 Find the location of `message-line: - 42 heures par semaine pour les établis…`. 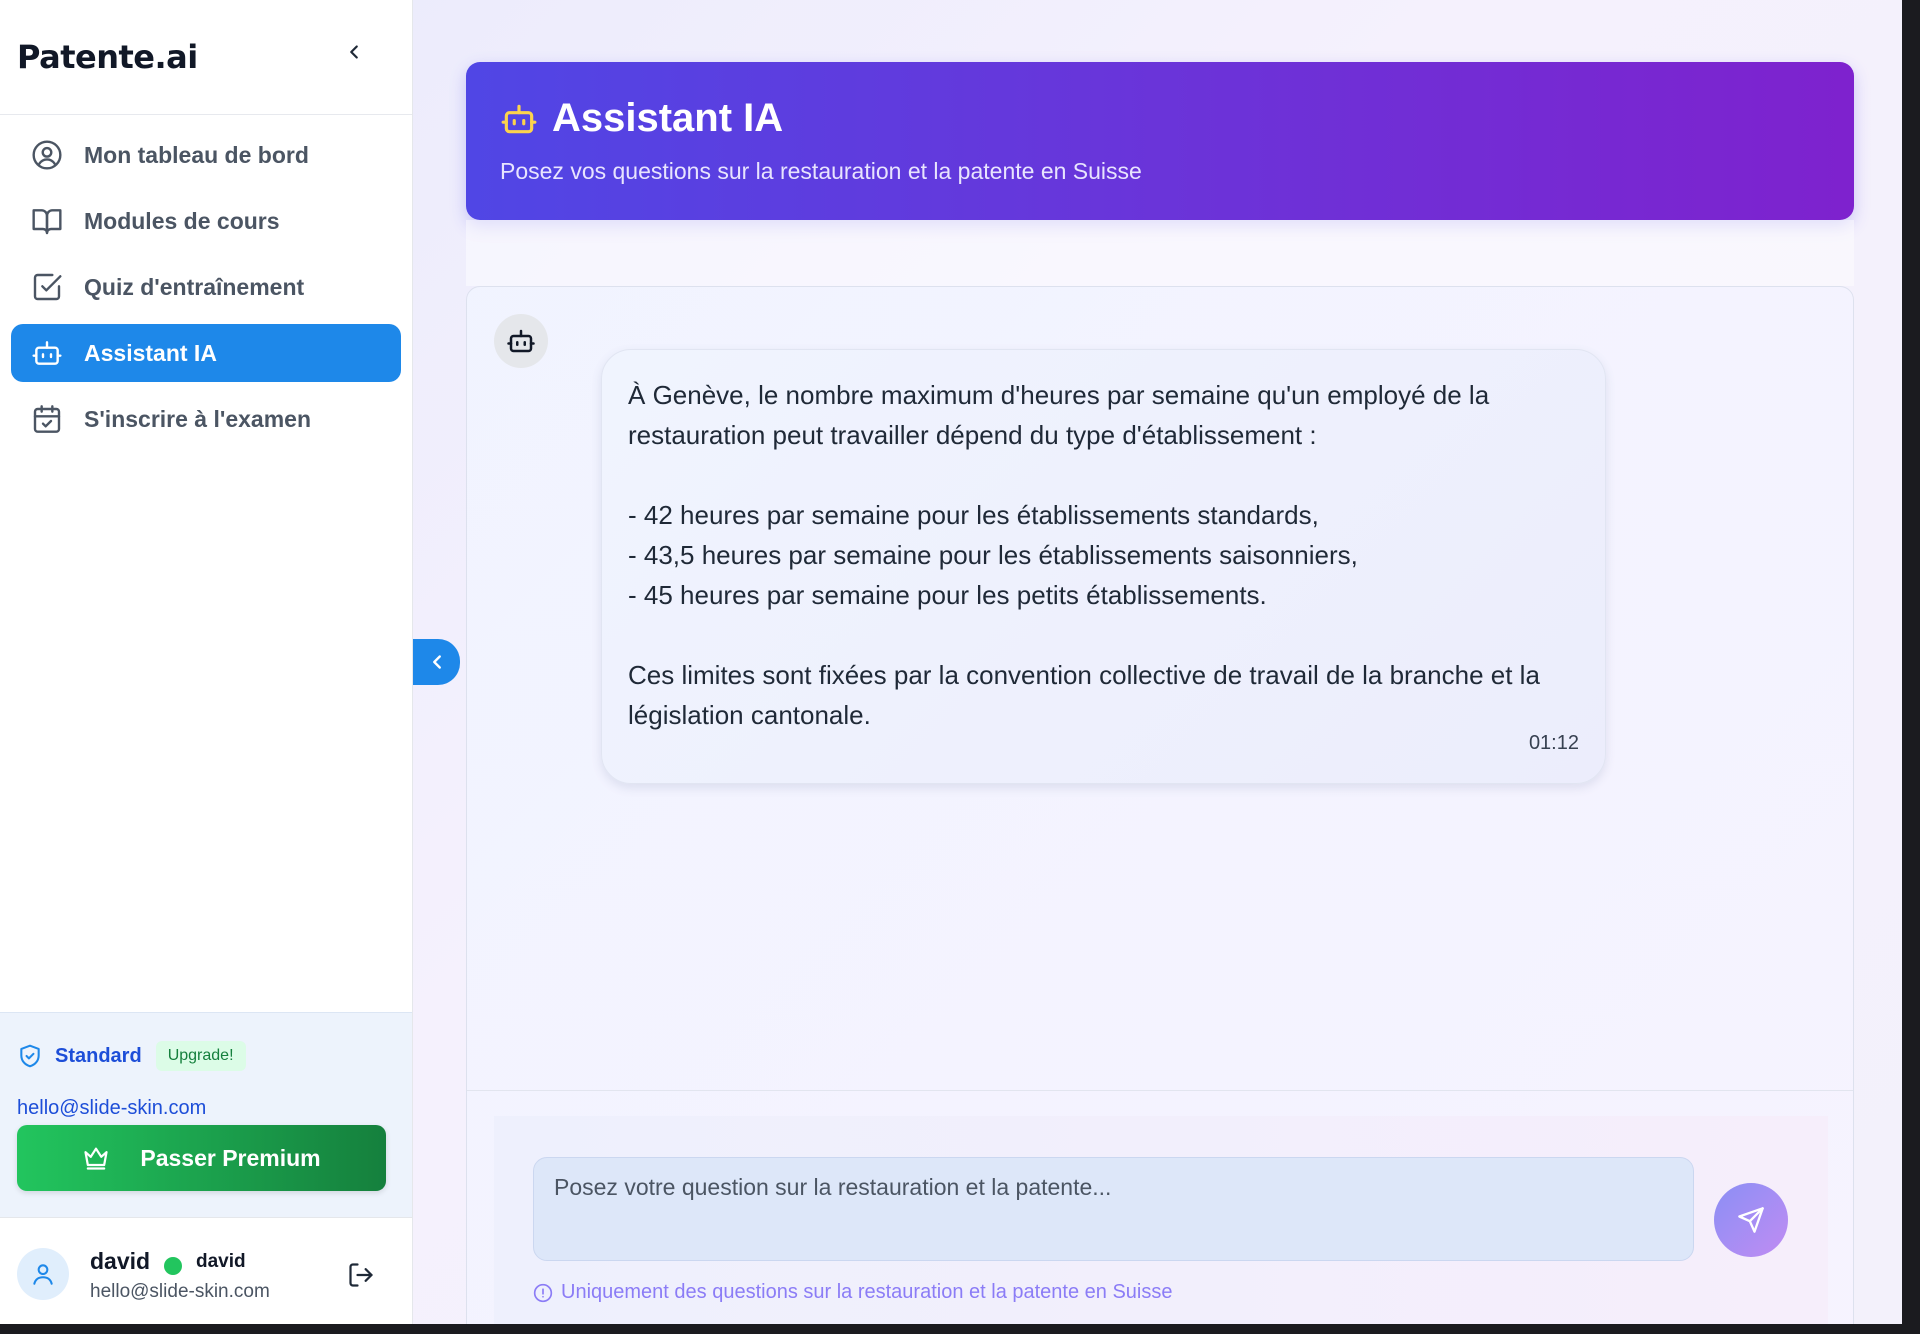

message-line: - 42 heures par semaine pour les établis… is located at coordinates (973, 515).